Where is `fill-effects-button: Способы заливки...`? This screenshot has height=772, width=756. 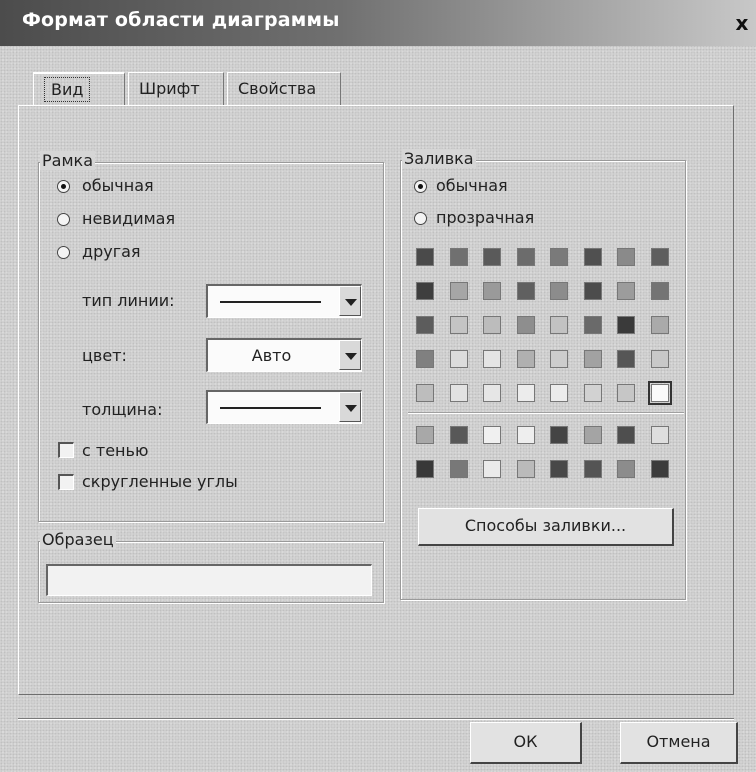
fill-effects-button: Способы заливки... is located at coordinates (546, 527).